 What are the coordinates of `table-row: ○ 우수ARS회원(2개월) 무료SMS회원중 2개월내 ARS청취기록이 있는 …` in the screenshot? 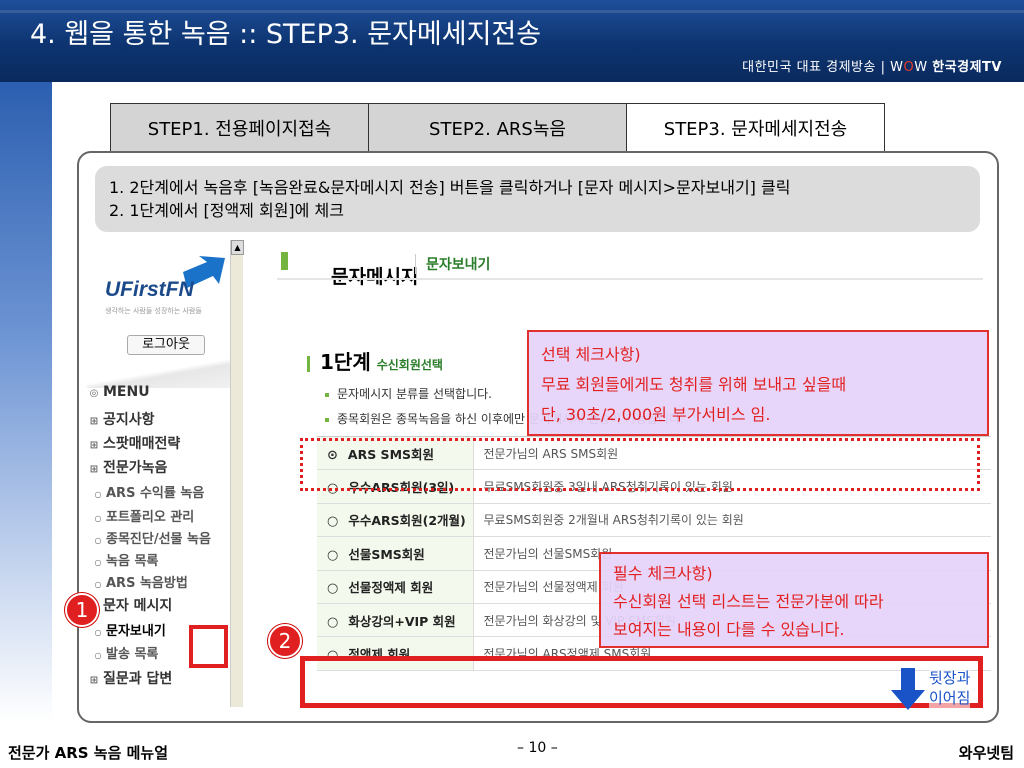 It's located at (654, 520).